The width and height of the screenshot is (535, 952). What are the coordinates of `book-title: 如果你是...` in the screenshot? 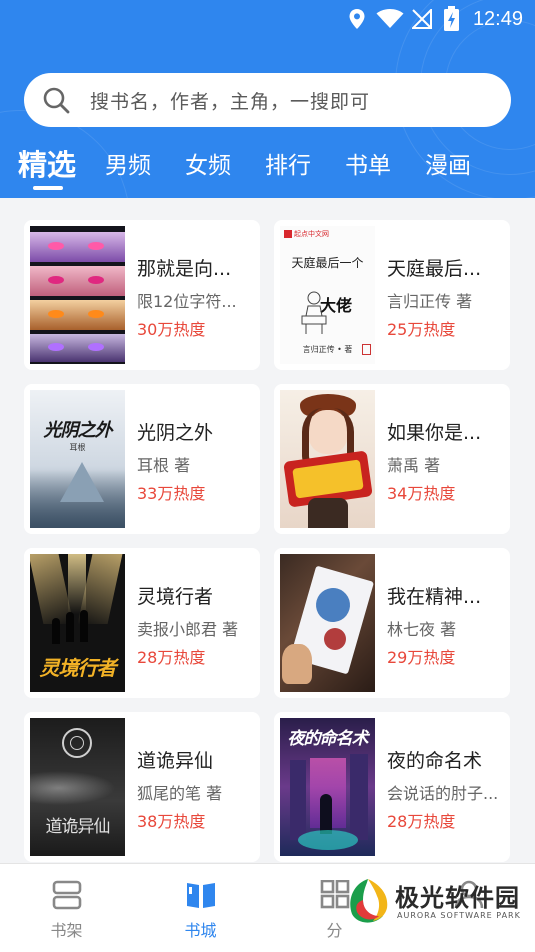 It's located at (434, 433).